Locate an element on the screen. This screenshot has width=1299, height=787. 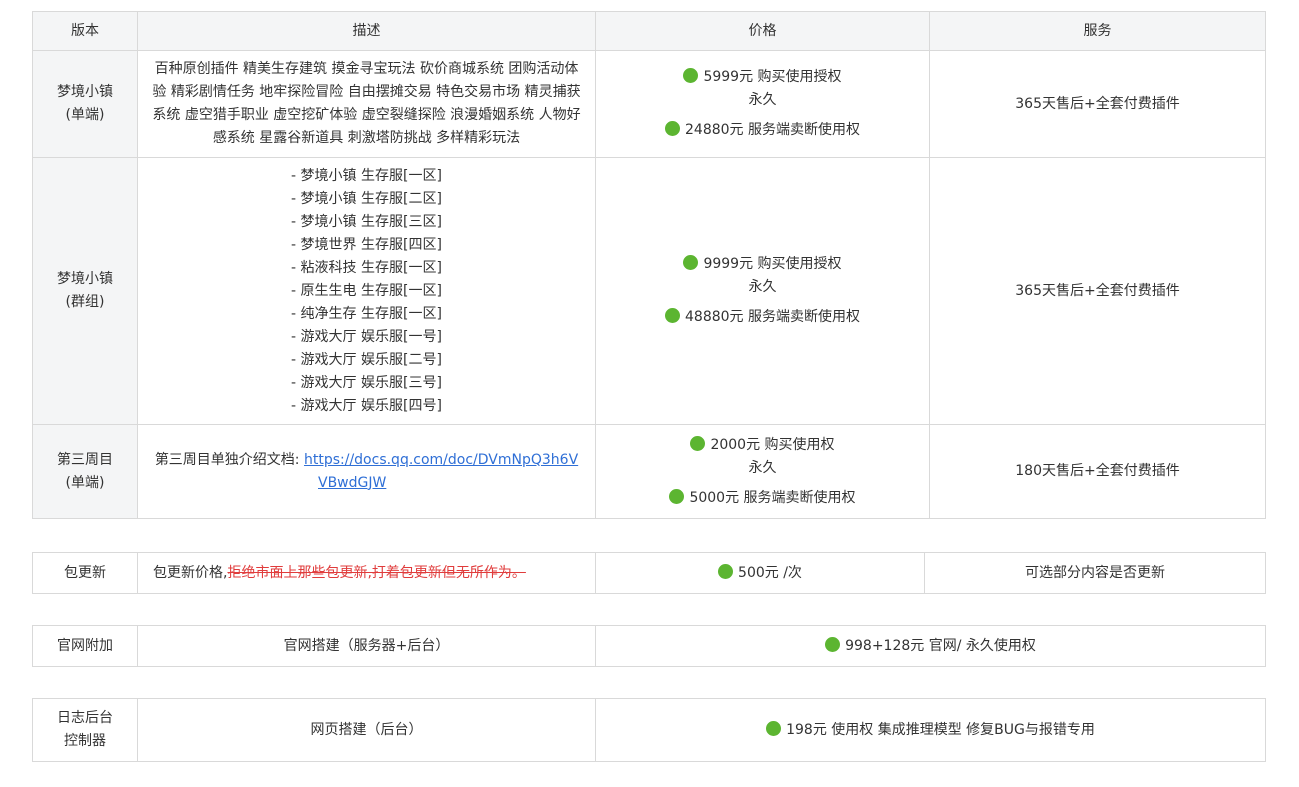
list-item: - 游戏大厅 娱乐服[四号] is located at coordinates (366, 405).